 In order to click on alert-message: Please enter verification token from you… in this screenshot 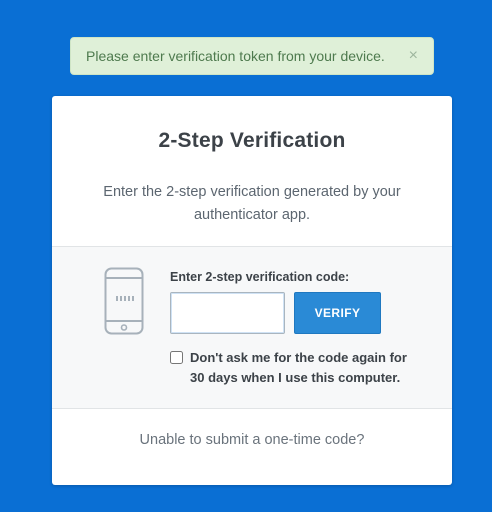, I will do `click(235, 56)`.